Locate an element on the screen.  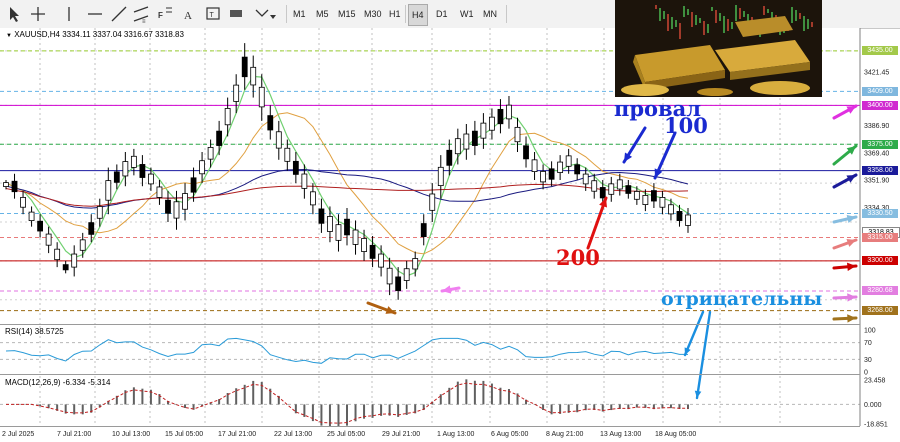
price-tick-label: 3421.45 is located at coordinates (876, 72).